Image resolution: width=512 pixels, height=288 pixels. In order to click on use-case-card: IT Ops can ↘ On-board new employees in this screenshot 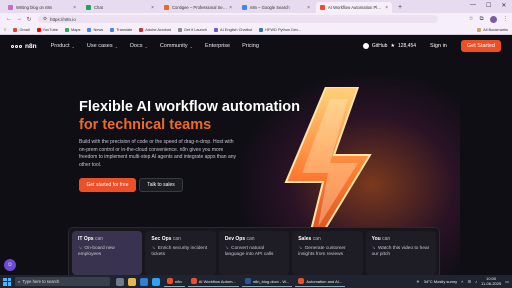, I will do `click(107, 253)`.